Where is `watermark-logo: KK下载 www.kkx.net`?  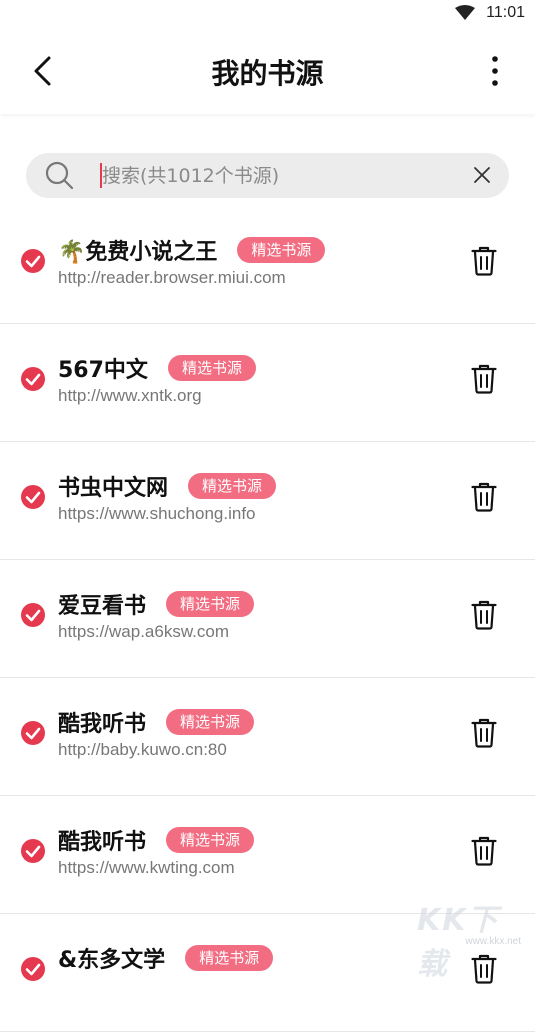 watermark-logo: KK下载 www.kkx.net is located at coordinates (472, 938).